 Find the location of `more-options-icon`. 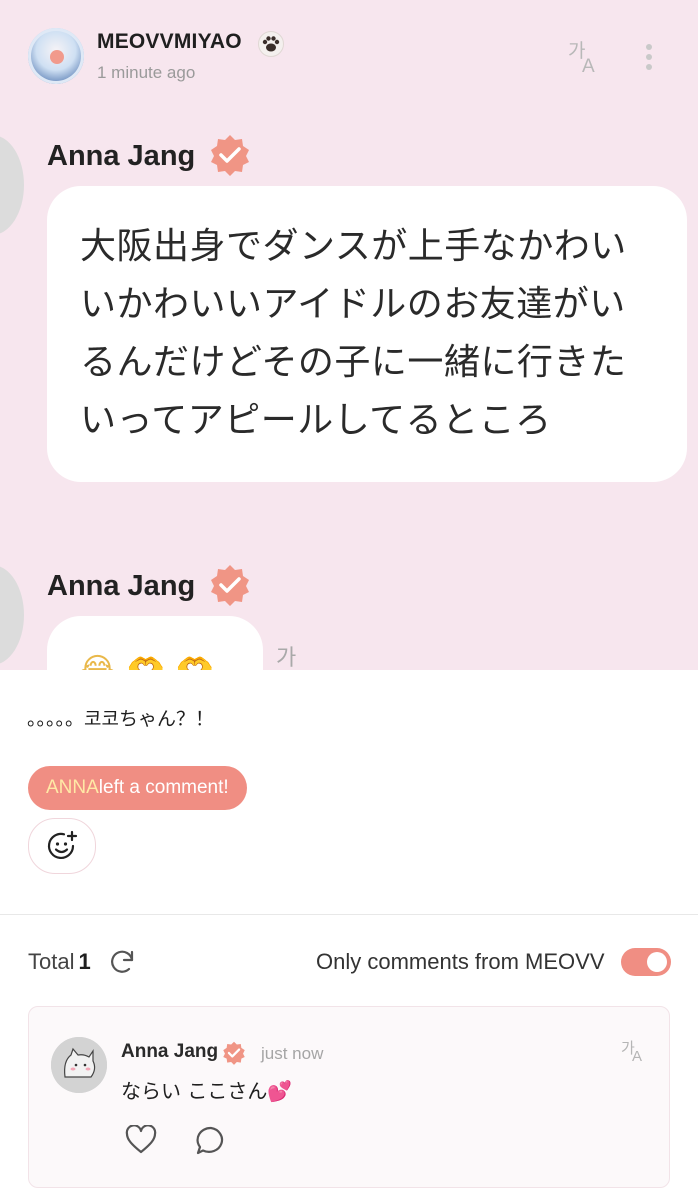

more-options-icon is located at coordinates (649, 57).